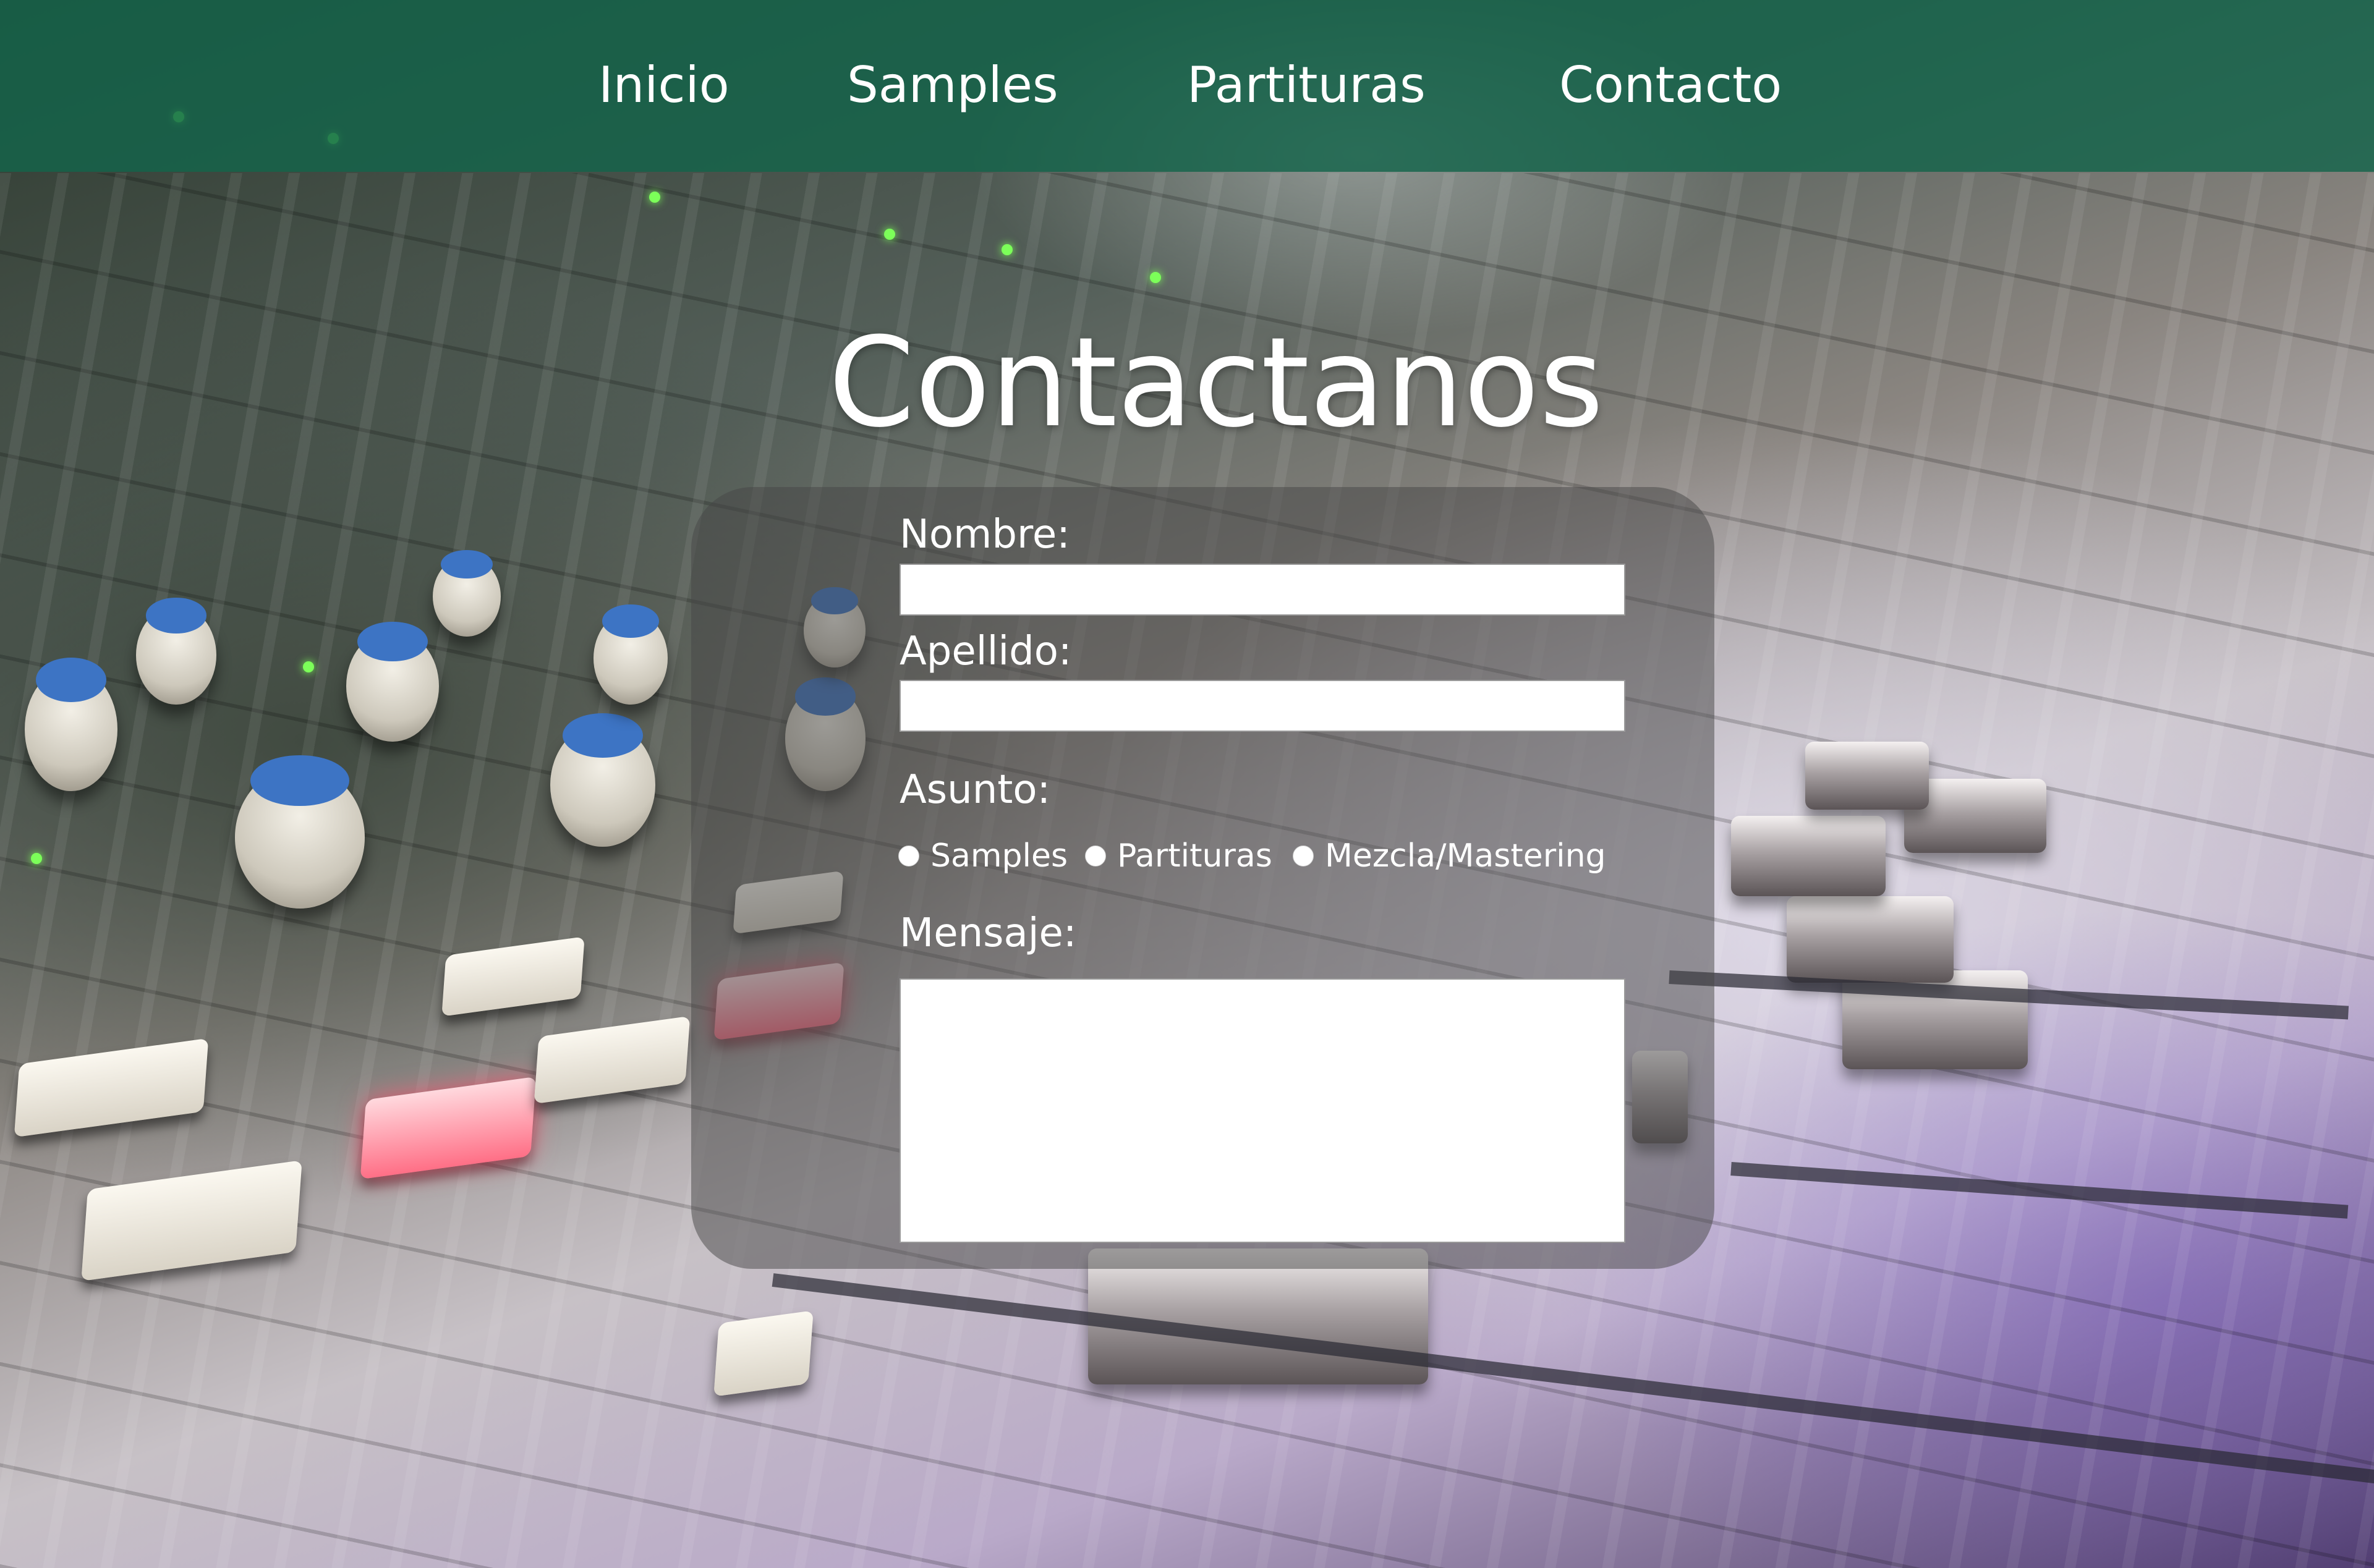  What do you see at coordinates (976, 790) in the screenshot?
I see `asunto-label: Asunto:` at bounding box center [976, 790].